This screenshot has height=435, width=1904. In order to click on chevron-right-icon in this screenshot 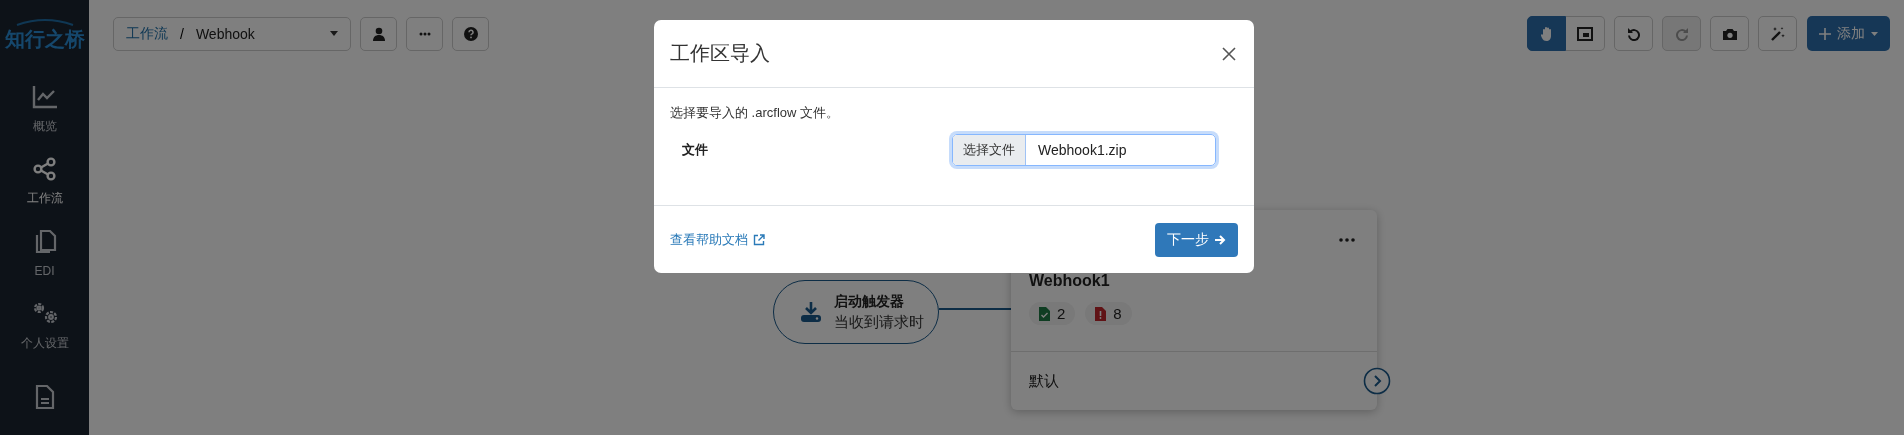, I will do `click(1377, 381)`.